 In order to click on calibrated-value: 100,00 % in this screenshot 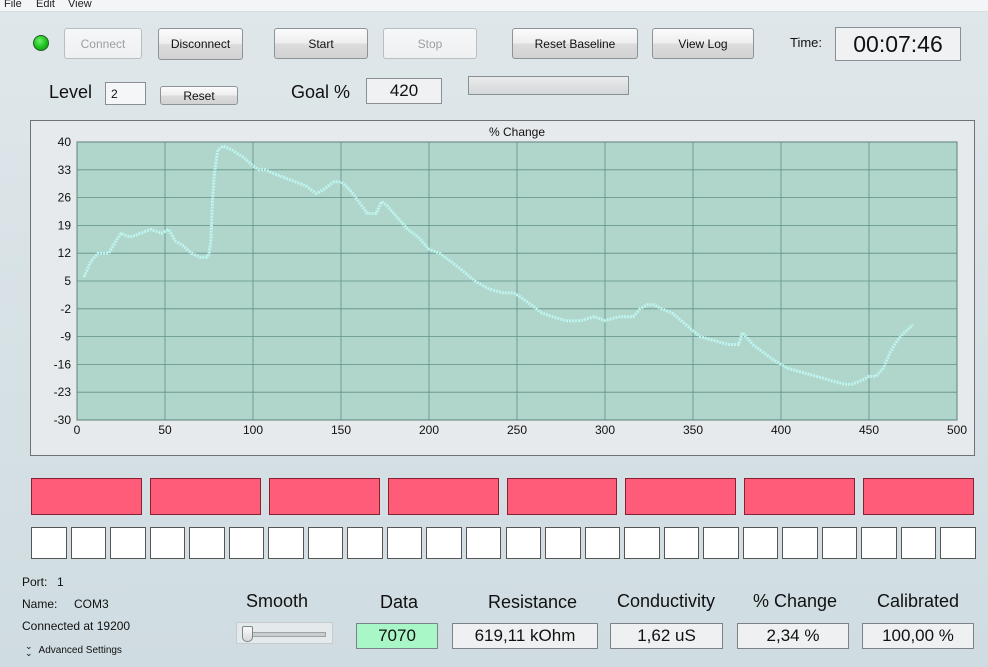, I will do `click(918, 636)`.